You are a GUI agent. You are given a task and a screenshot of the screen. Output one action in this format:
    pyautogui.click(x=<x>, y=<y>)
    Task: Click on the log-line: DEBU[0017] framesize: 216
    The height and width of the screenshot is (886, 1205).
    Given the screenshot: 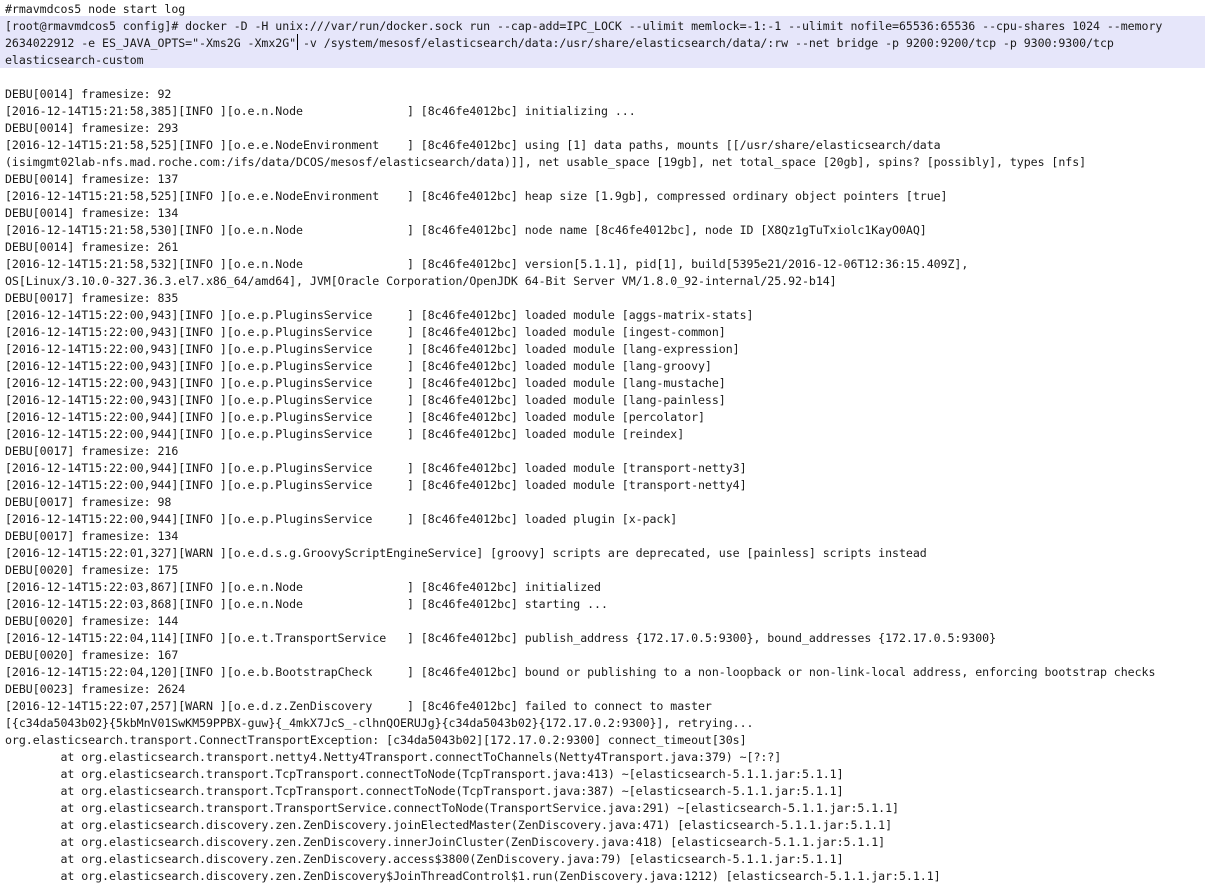 What is the action you would take?
    pyautogui.click(x=92, y=451)
    